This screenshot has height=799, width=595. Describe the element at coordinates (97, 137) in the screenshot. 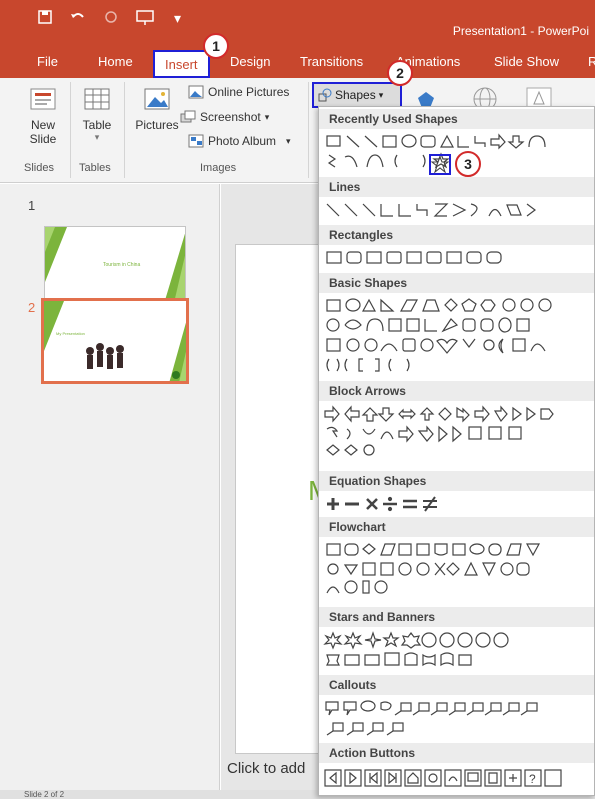

I see `table-dropdown-arrow: ▾` at that location.